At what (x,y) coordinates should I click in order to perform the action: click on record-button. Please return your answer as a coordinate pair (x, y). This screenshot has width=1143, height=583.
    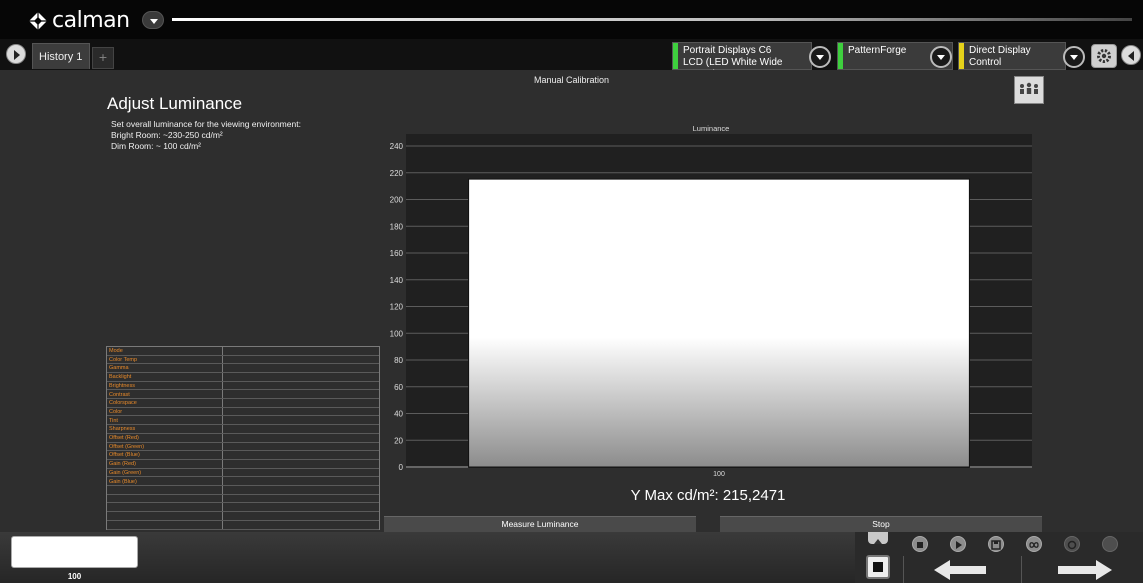
    Looking at the image, I should click on (920, 544).